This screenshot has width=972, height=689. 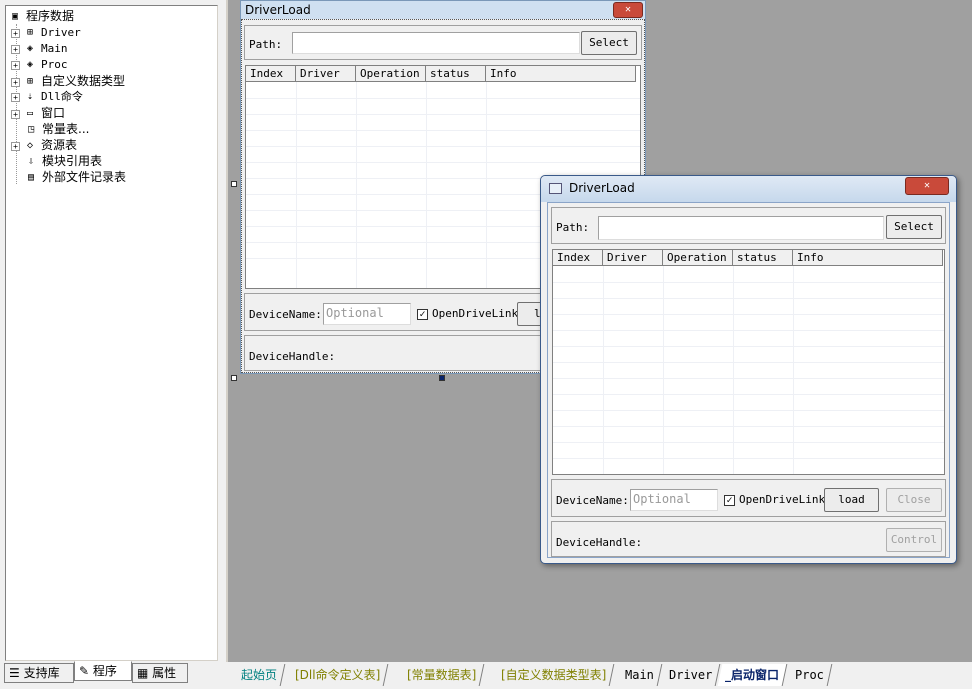 What do you see at coordinates (30, 81) in the screenshot?
I see `datatype-icon: ⊞` at bounding box center [30, 81].